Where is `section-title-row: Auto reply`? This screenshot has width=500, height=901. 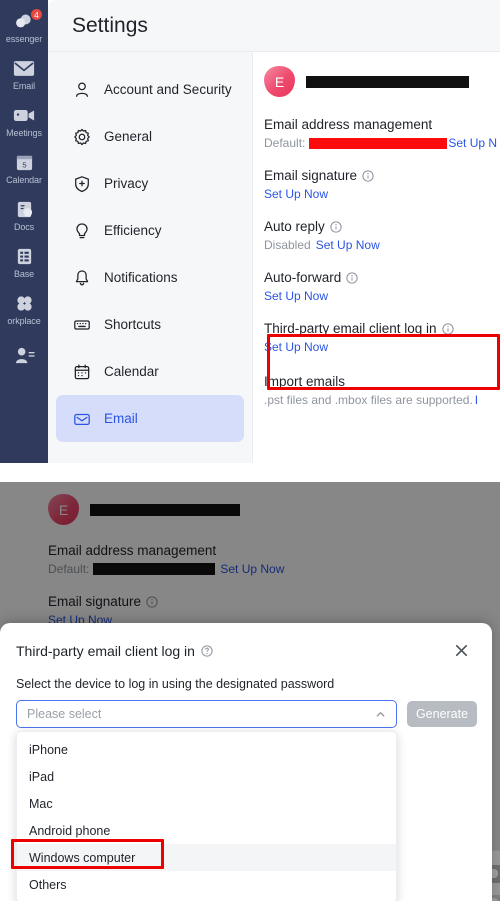
section-title-row: Auto reply is located at coordinates (382, 226).